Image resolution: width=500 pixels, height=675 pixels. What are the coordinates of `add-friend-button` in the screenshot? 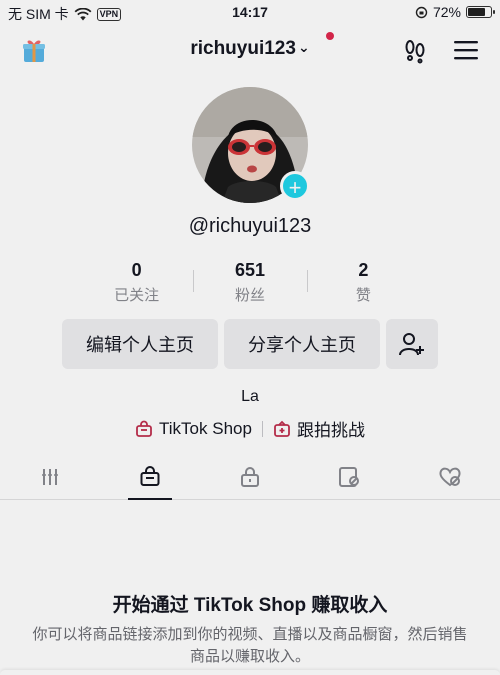 It's located at (412, 344).